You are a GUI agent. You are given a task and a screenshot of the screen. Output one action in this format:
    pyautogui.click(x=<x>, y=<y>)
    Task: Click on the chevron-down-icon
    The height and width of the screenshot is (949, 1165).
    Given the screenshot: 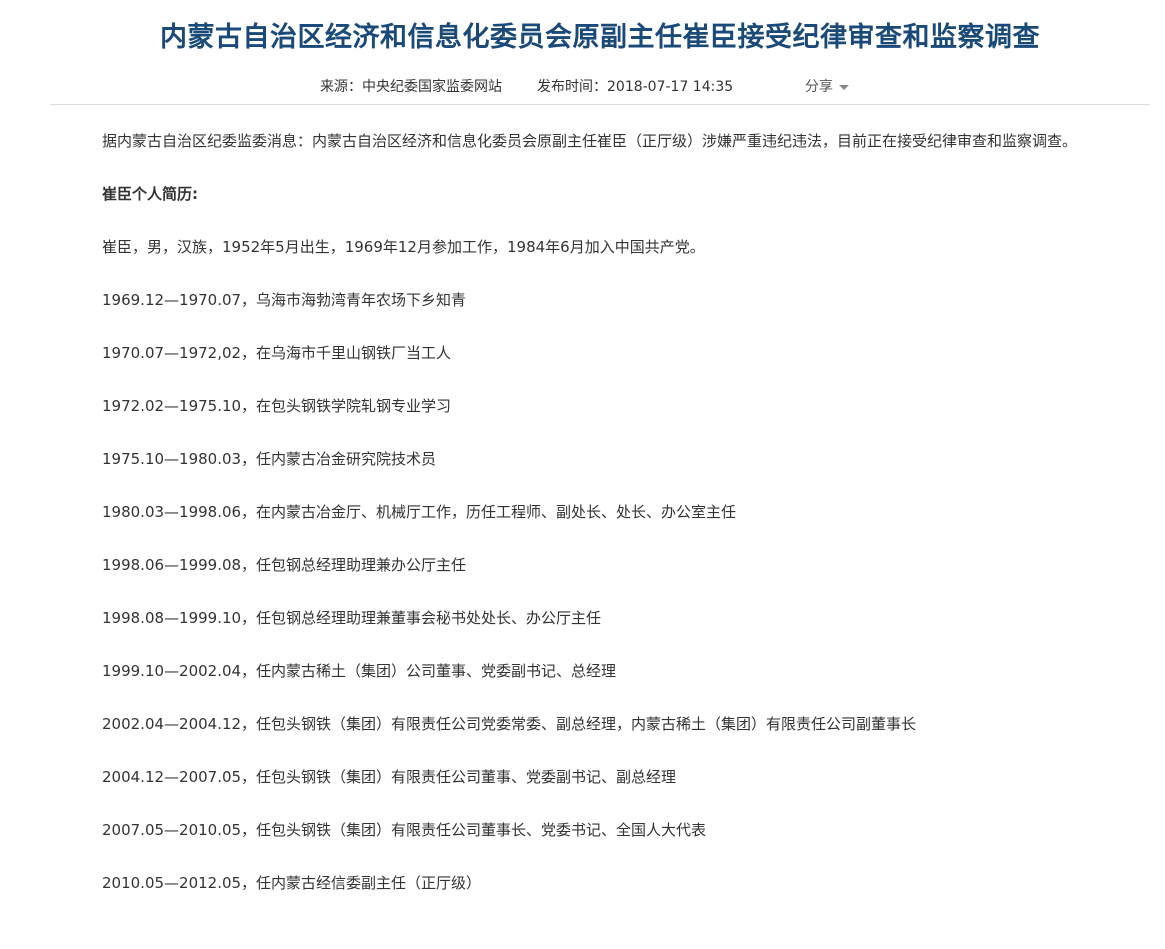 What is the action you would take?
    pyautogui.click(x=844, y=87)
    